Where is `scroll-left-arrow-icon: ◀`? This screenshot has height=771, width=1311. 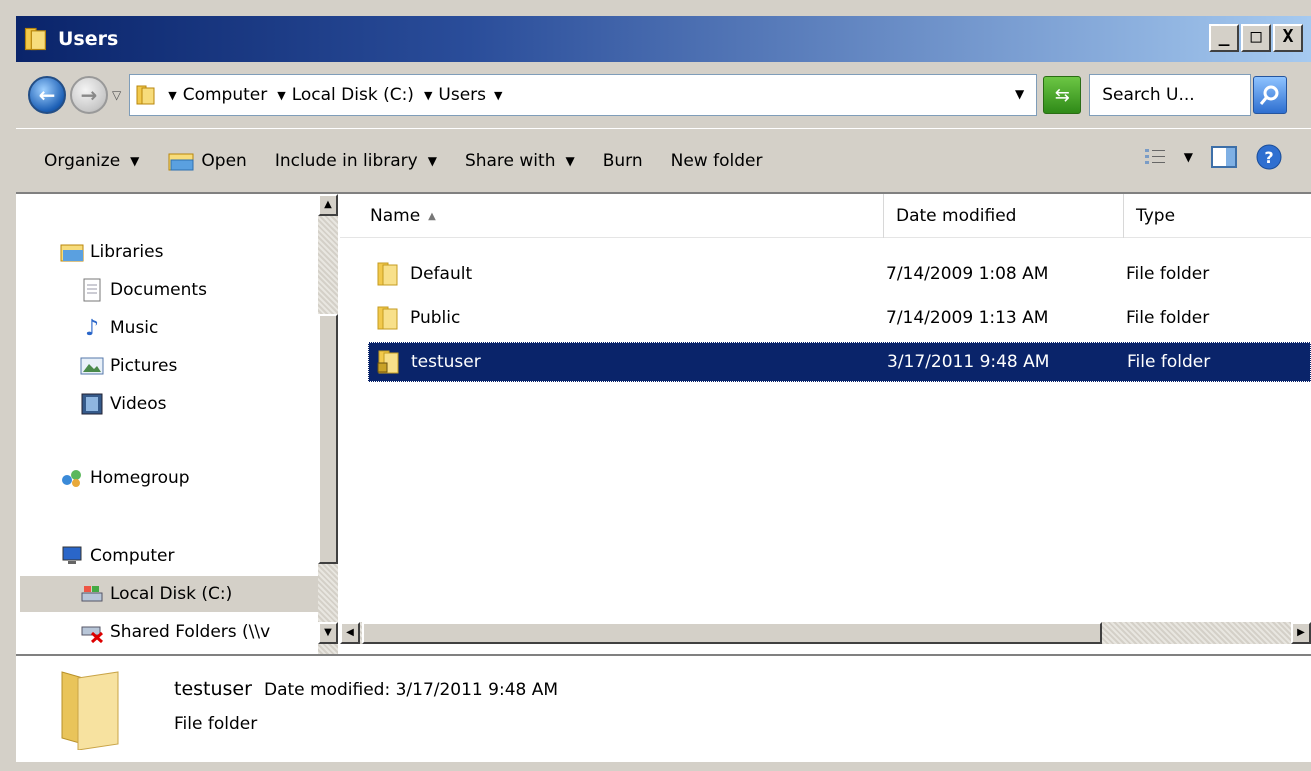
scroll-left-arrow-icon: ◀ is located at coordinates (350, 633).